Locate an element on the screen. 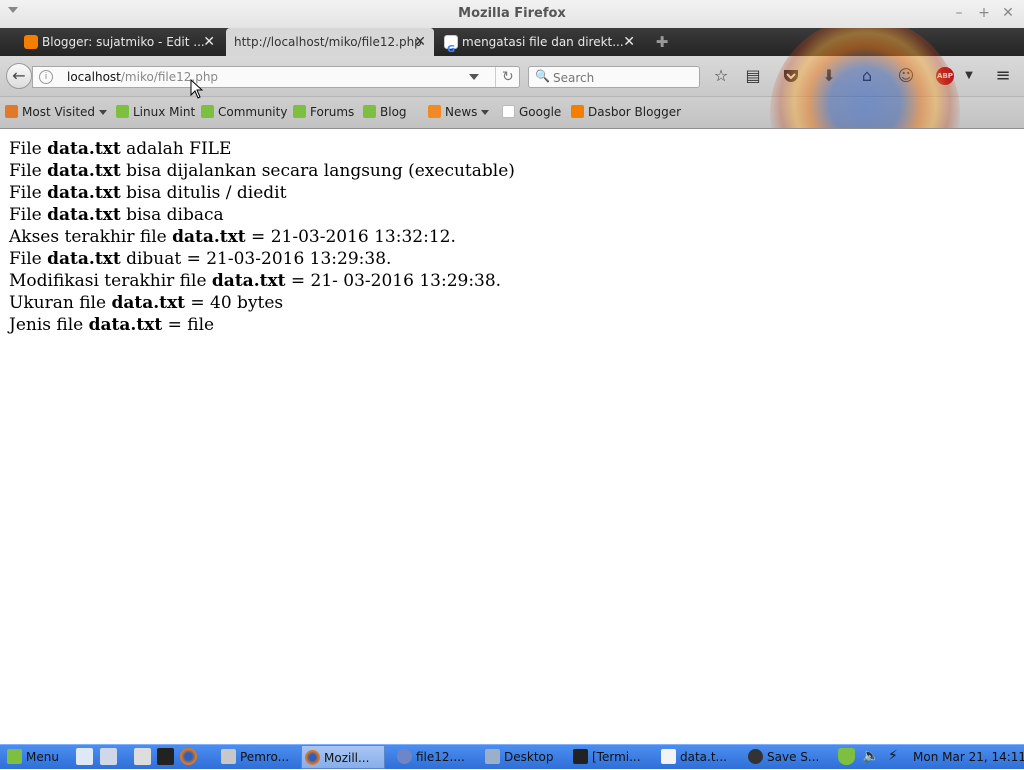 Image resolution: width=1024 pixels, height=770 pixels. line-suffix: bisa ditulis / diedit is located at coordinates (203, 193).